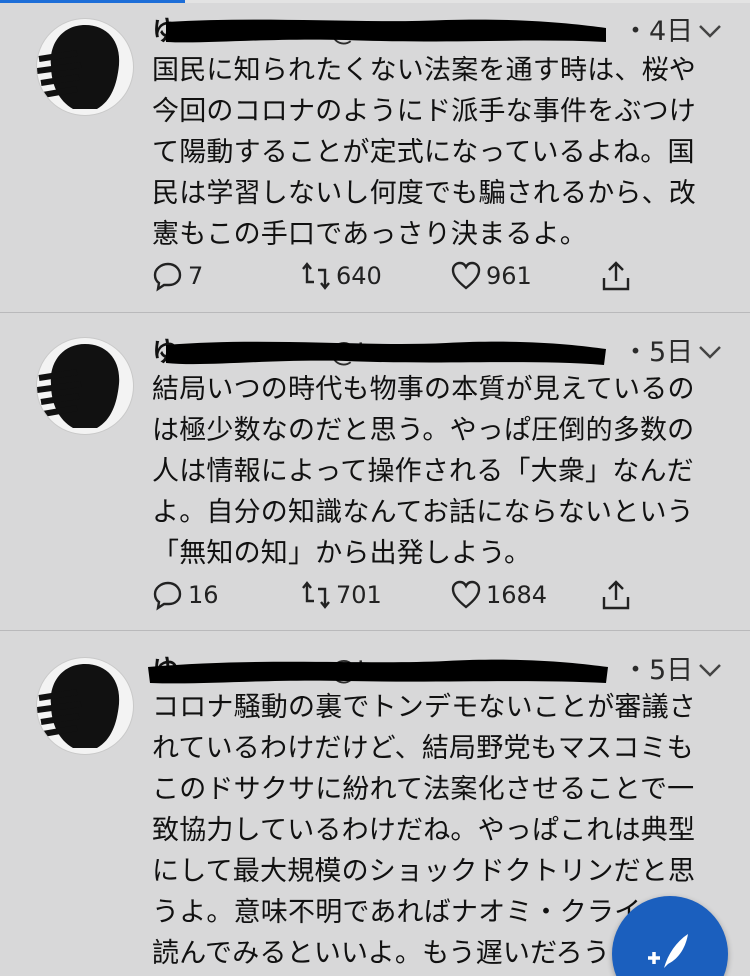 The image size is (750, 976). I want to click on reply-button: 16, so click(185, 595).